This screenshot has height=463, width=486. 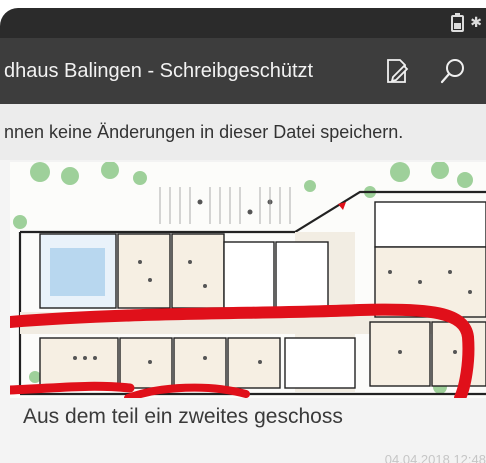 What do you see at coordinates (476, 23) in the screenshot?
I see `bluetooth-icon: ✱` at bounding box center [476, 23].